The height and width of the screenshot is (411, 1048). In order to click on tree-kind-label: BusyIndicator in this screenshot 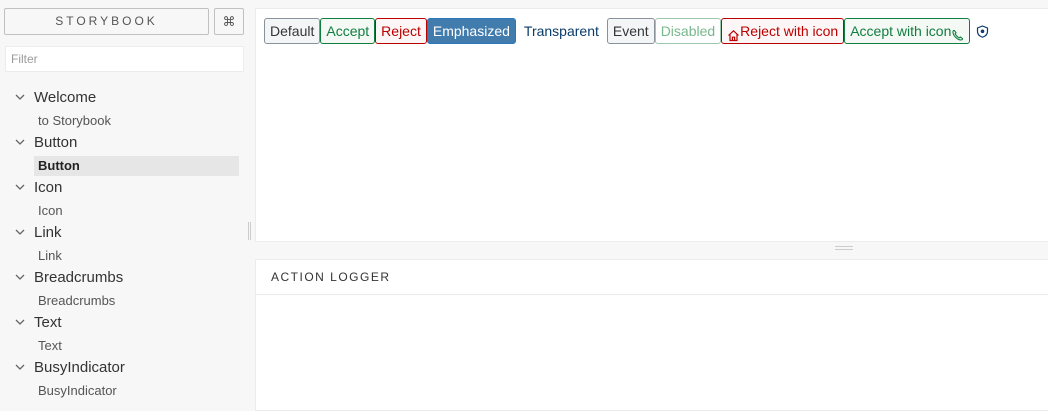, I will do `click(79, 367)`.